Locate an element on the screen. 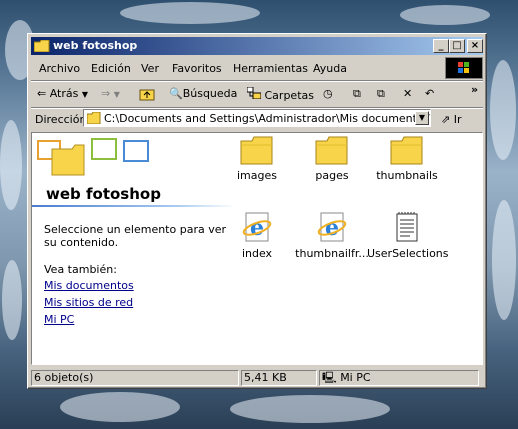 This screenshot has height=429, width=518. up-folder-button is located at coordinates (147, 95).